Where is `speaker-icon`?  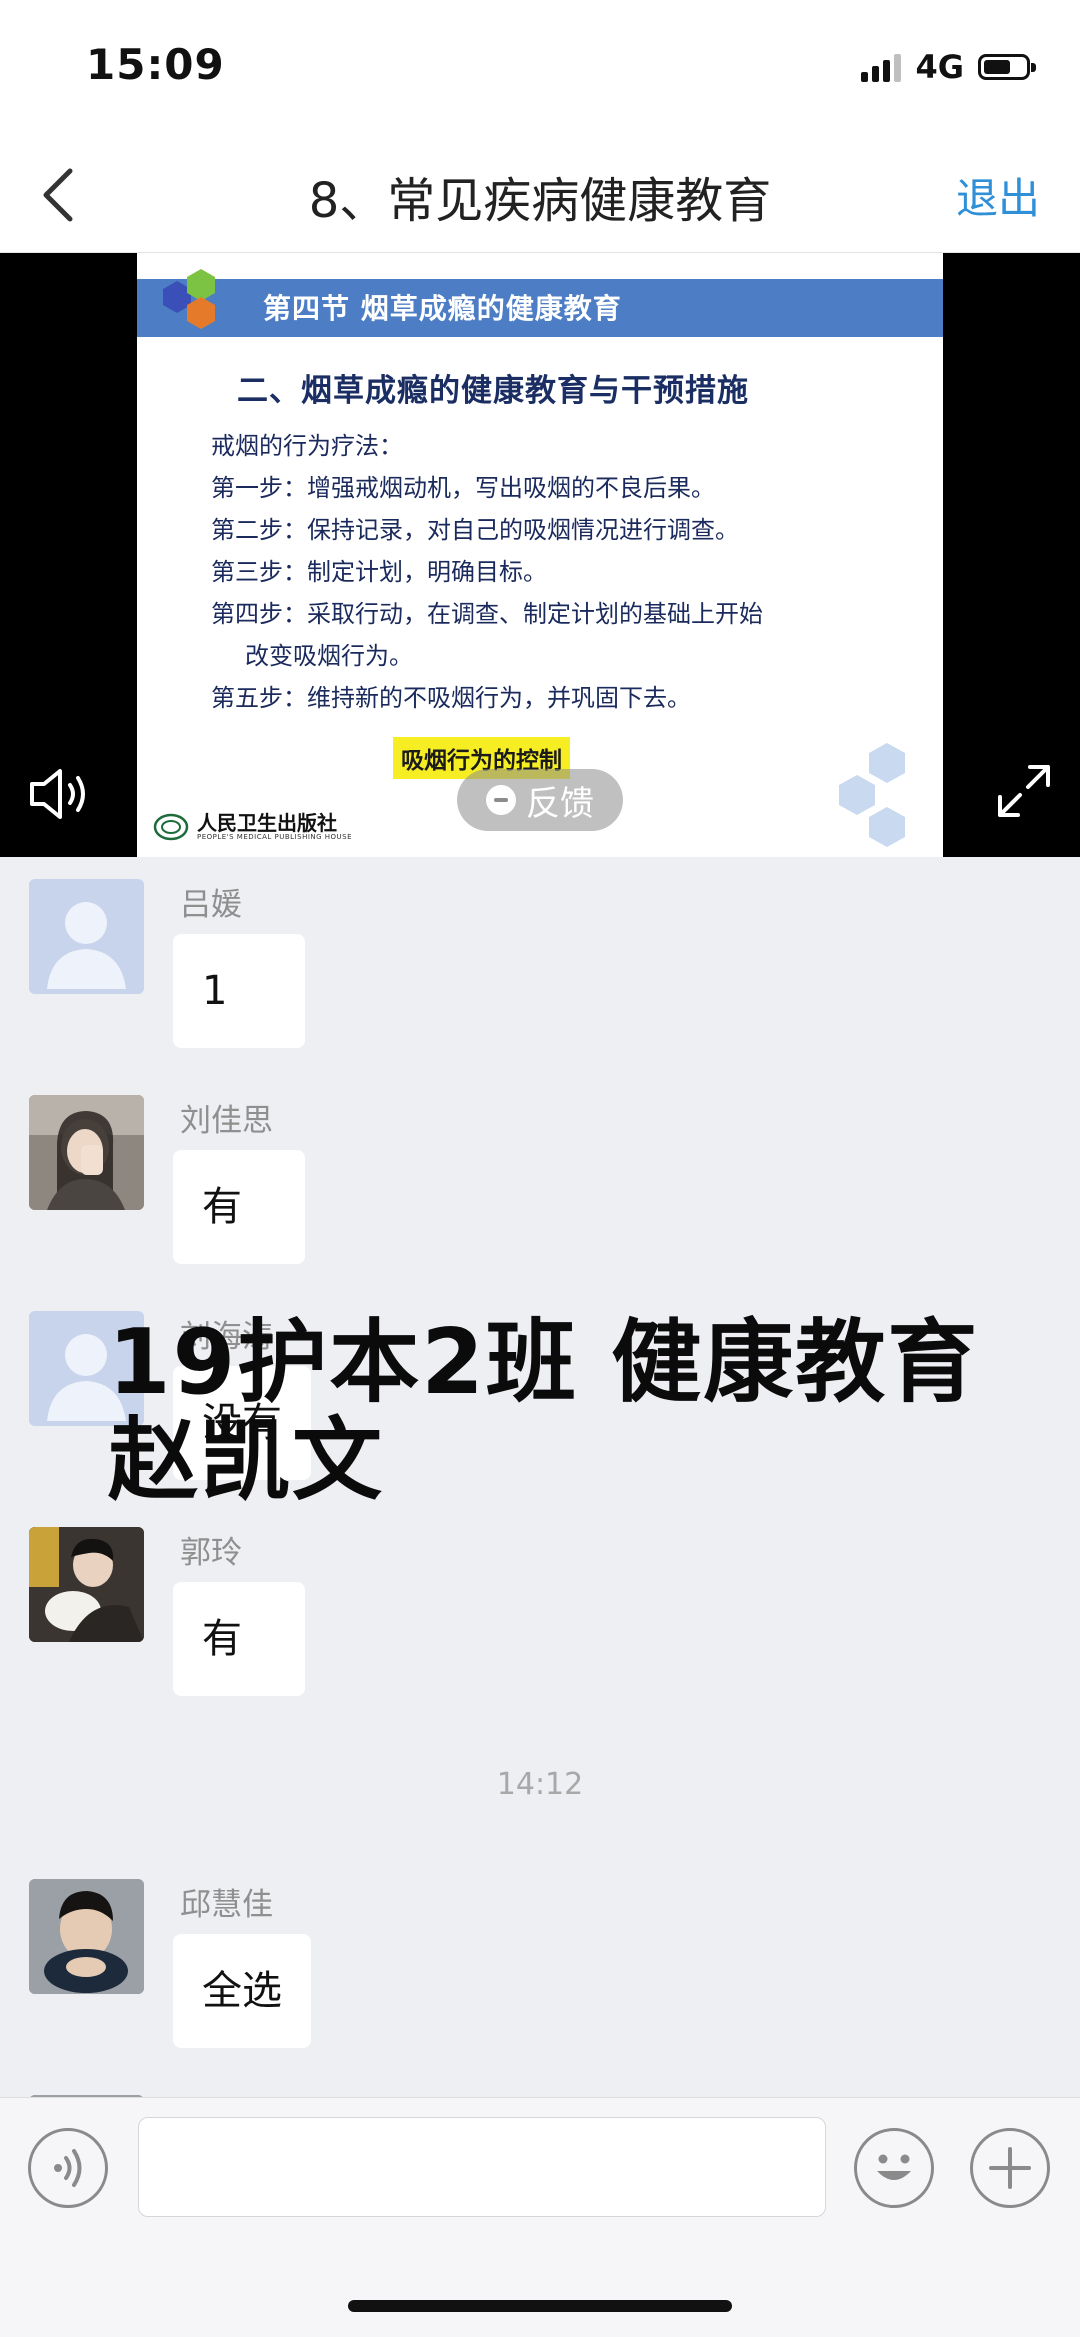
speaker-icon is located at coordinates (57, 794).